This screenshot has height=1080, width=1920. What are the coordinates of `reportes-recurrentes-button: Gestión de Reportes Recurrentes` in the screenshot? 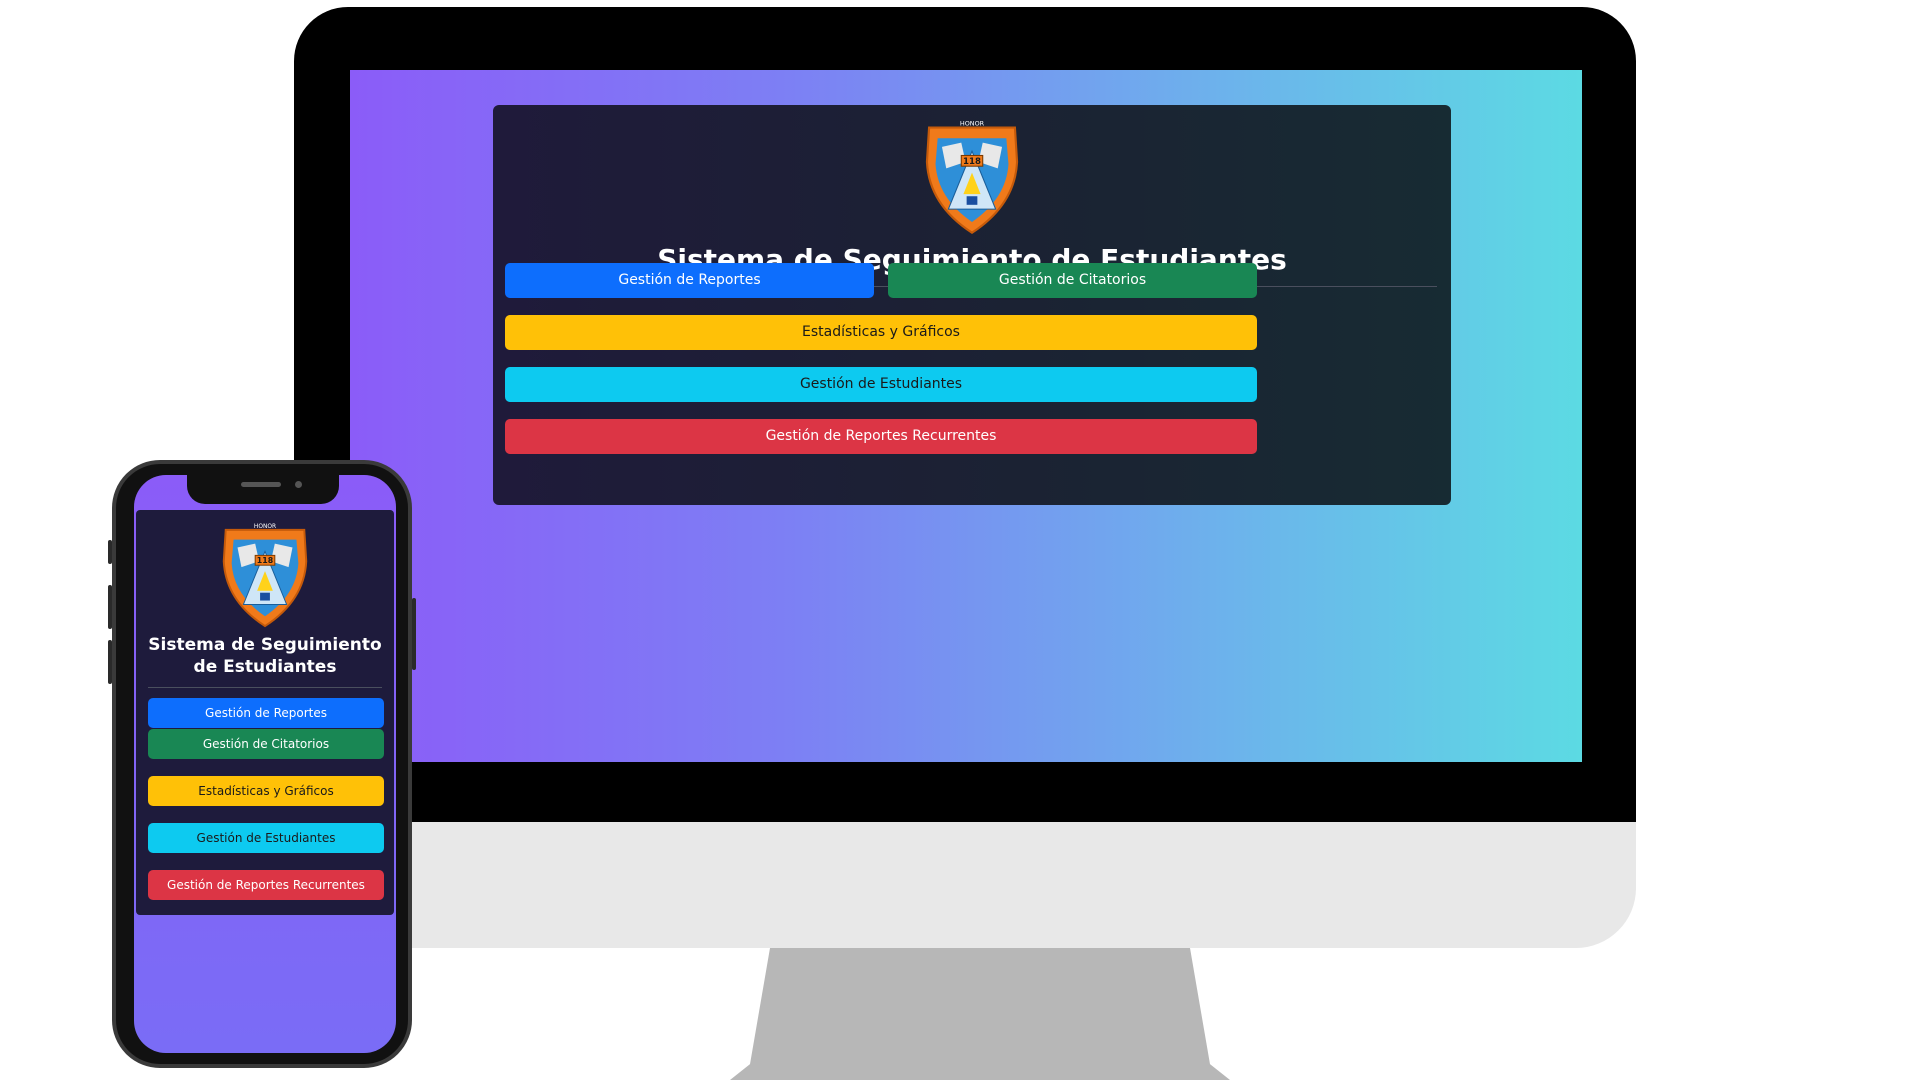 It's located at (881, 436).